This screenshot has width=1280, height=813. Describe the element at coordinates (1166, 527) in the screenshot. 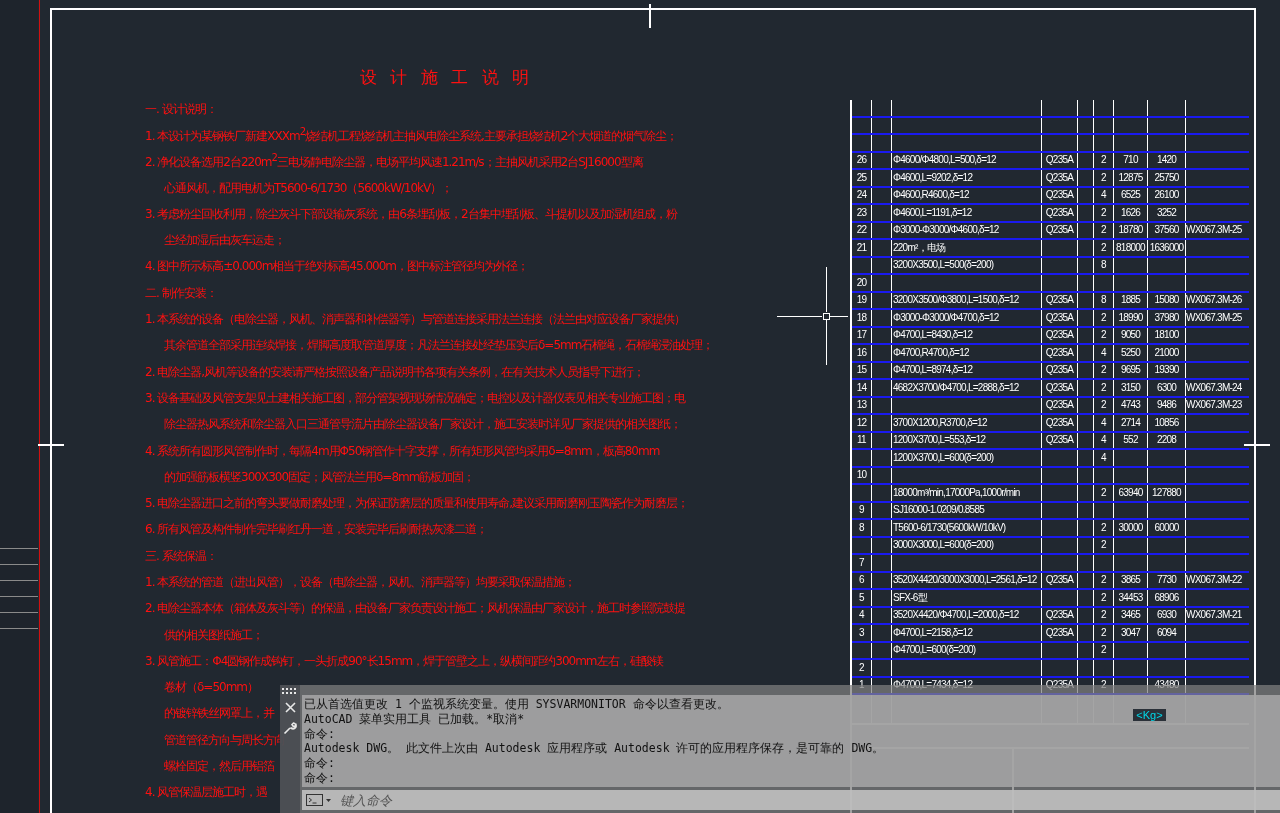

I see `table-cell: 60000` at that location.